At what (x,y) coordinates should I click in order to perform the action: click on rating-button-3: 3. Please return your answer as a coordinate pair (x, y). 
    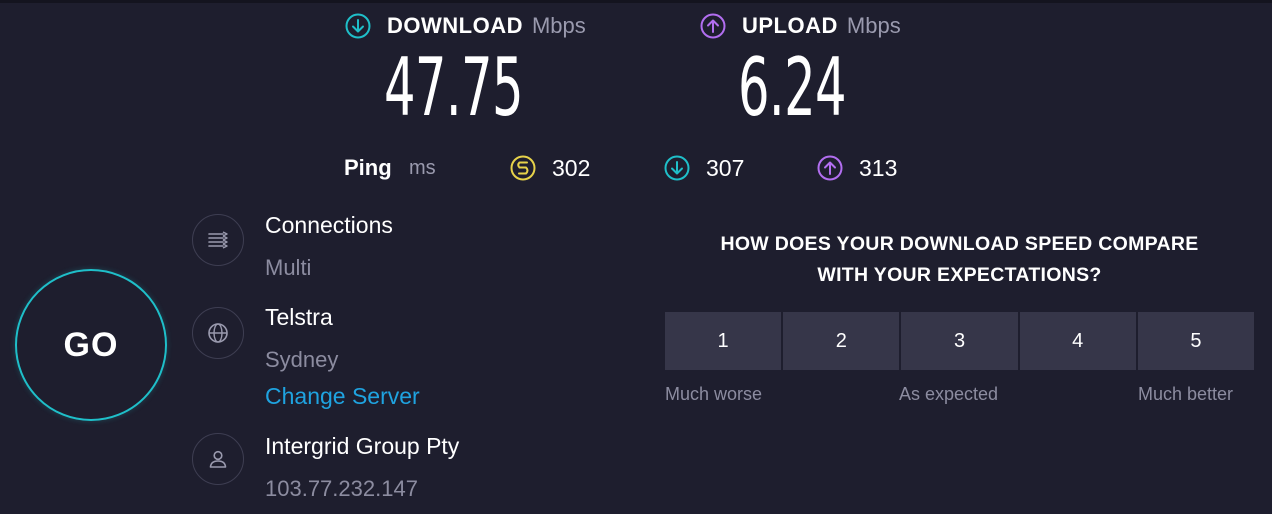
    Looking at the image, I should click on (959, 341).